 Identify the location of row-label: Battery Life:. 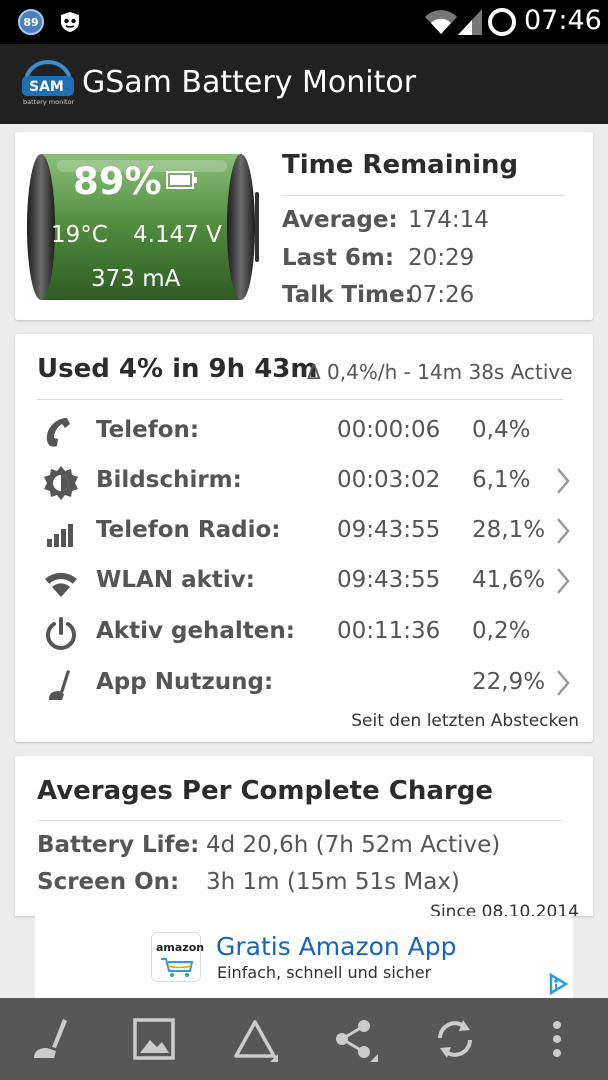
(118, 845).